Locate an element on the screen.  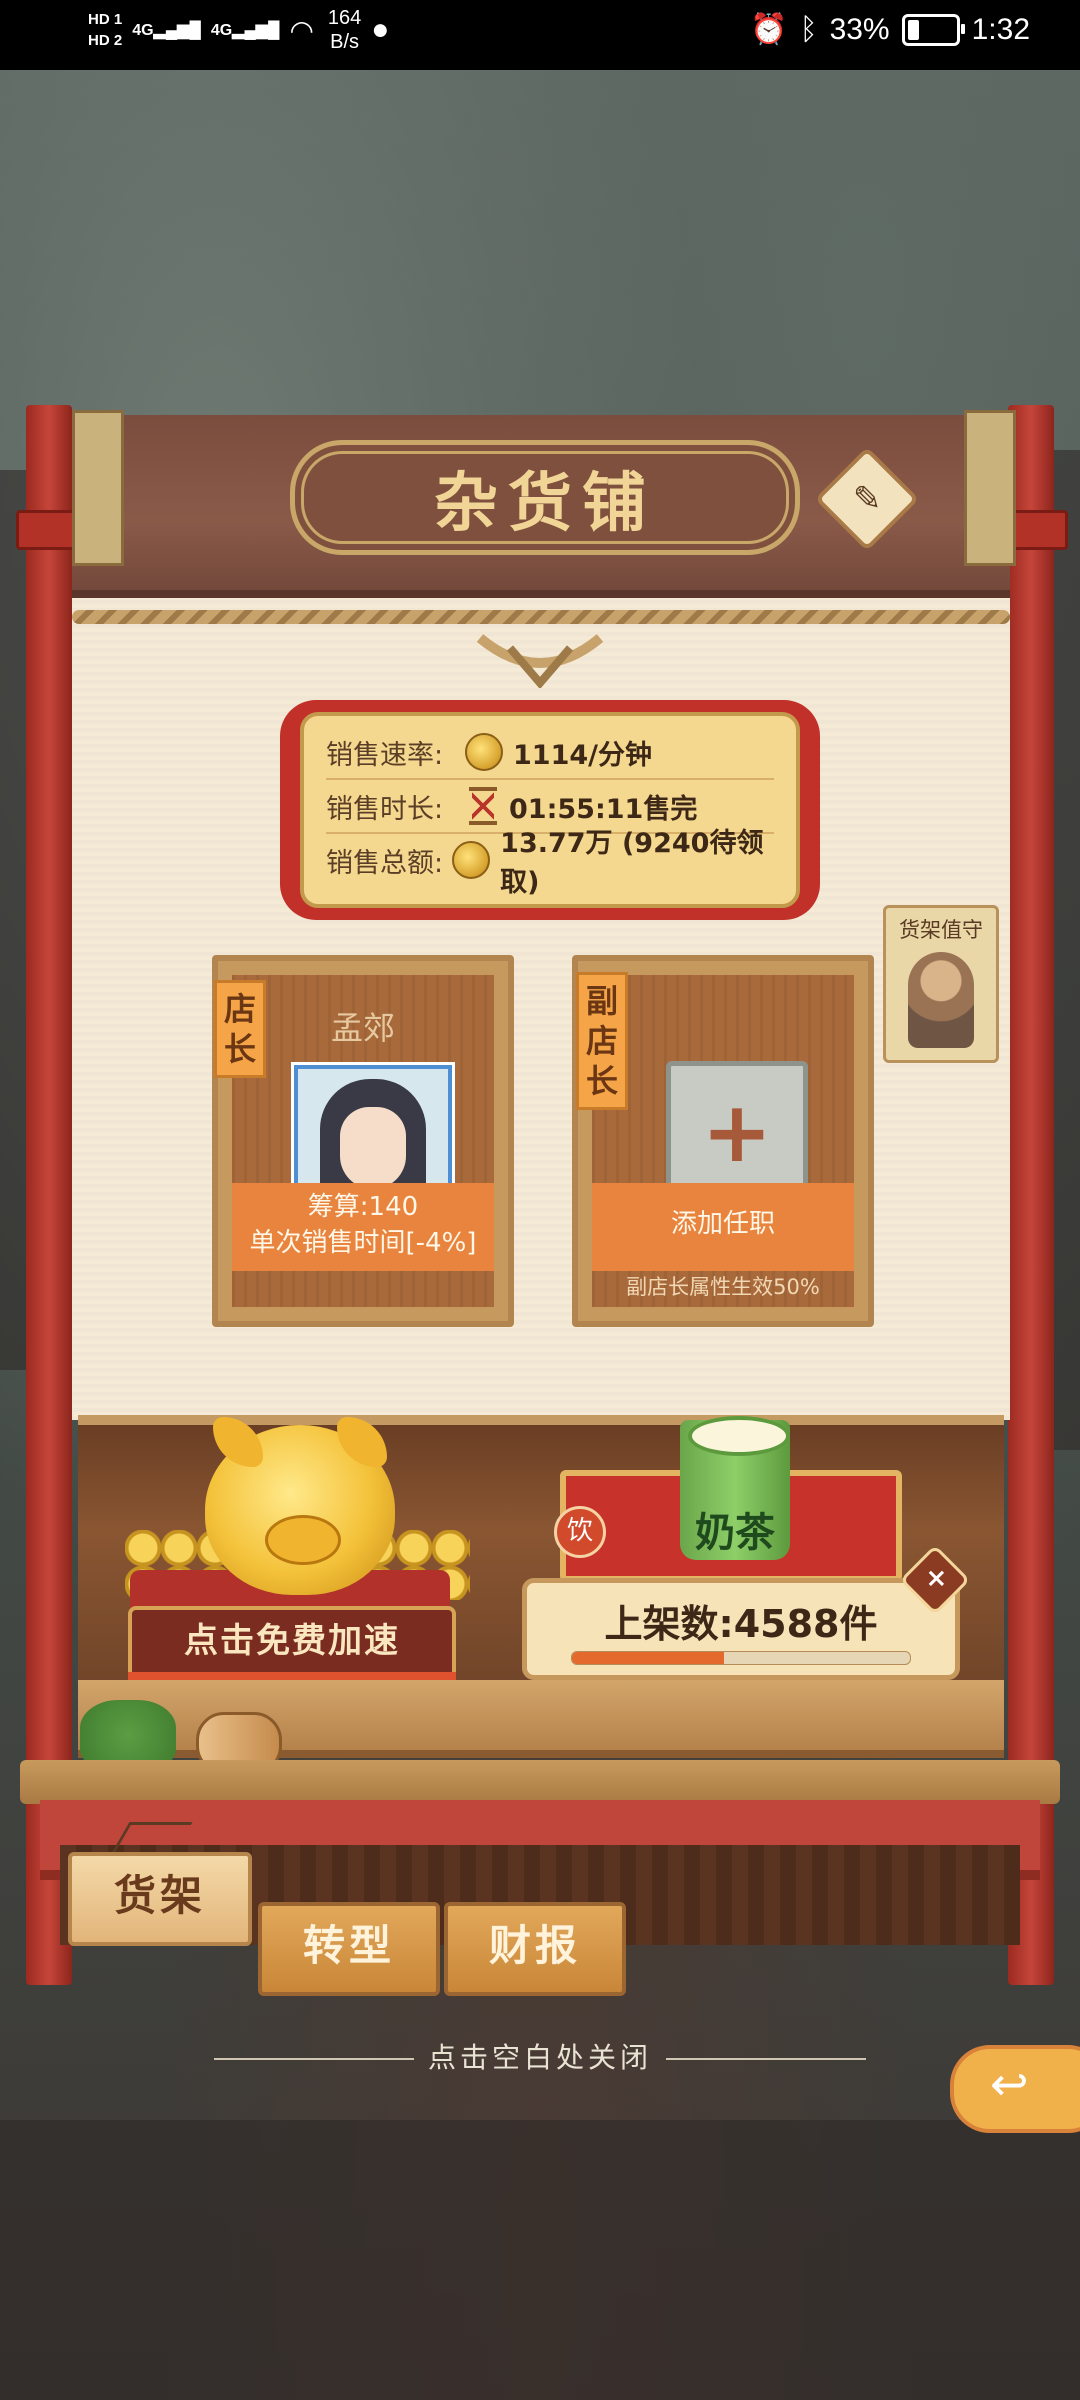
tab-shelf: 货架 is located at coordinates (160, 1899).